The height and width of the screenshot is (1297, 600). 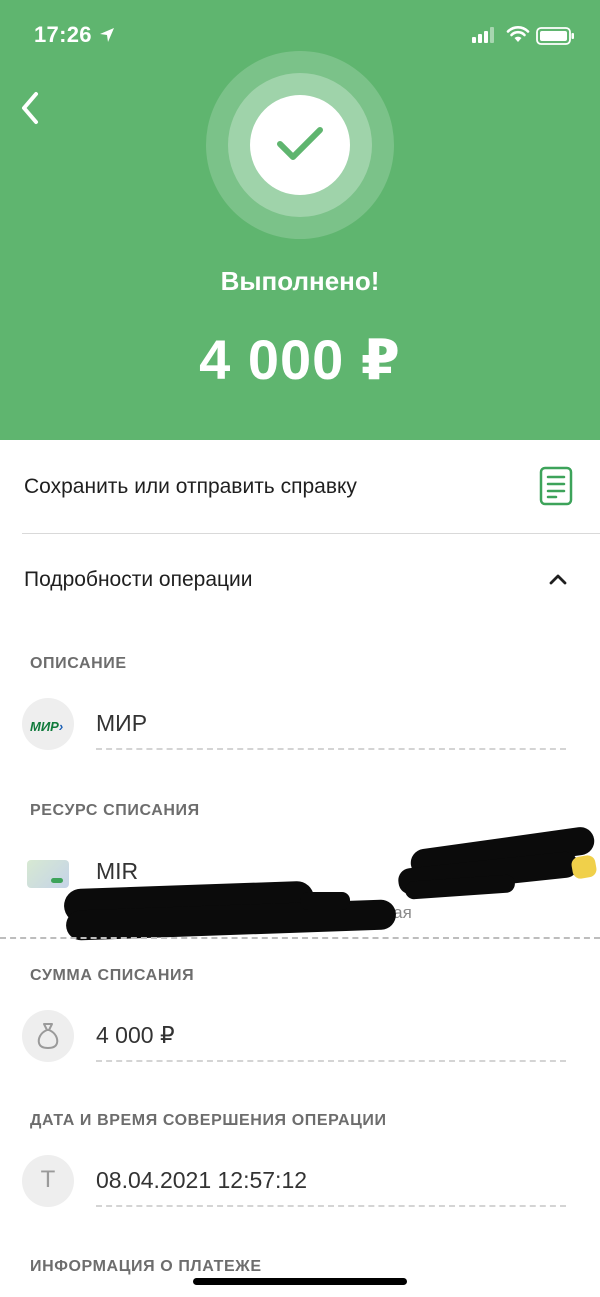 I want to click on money-bag-icon, so click(x=48, y=1036).